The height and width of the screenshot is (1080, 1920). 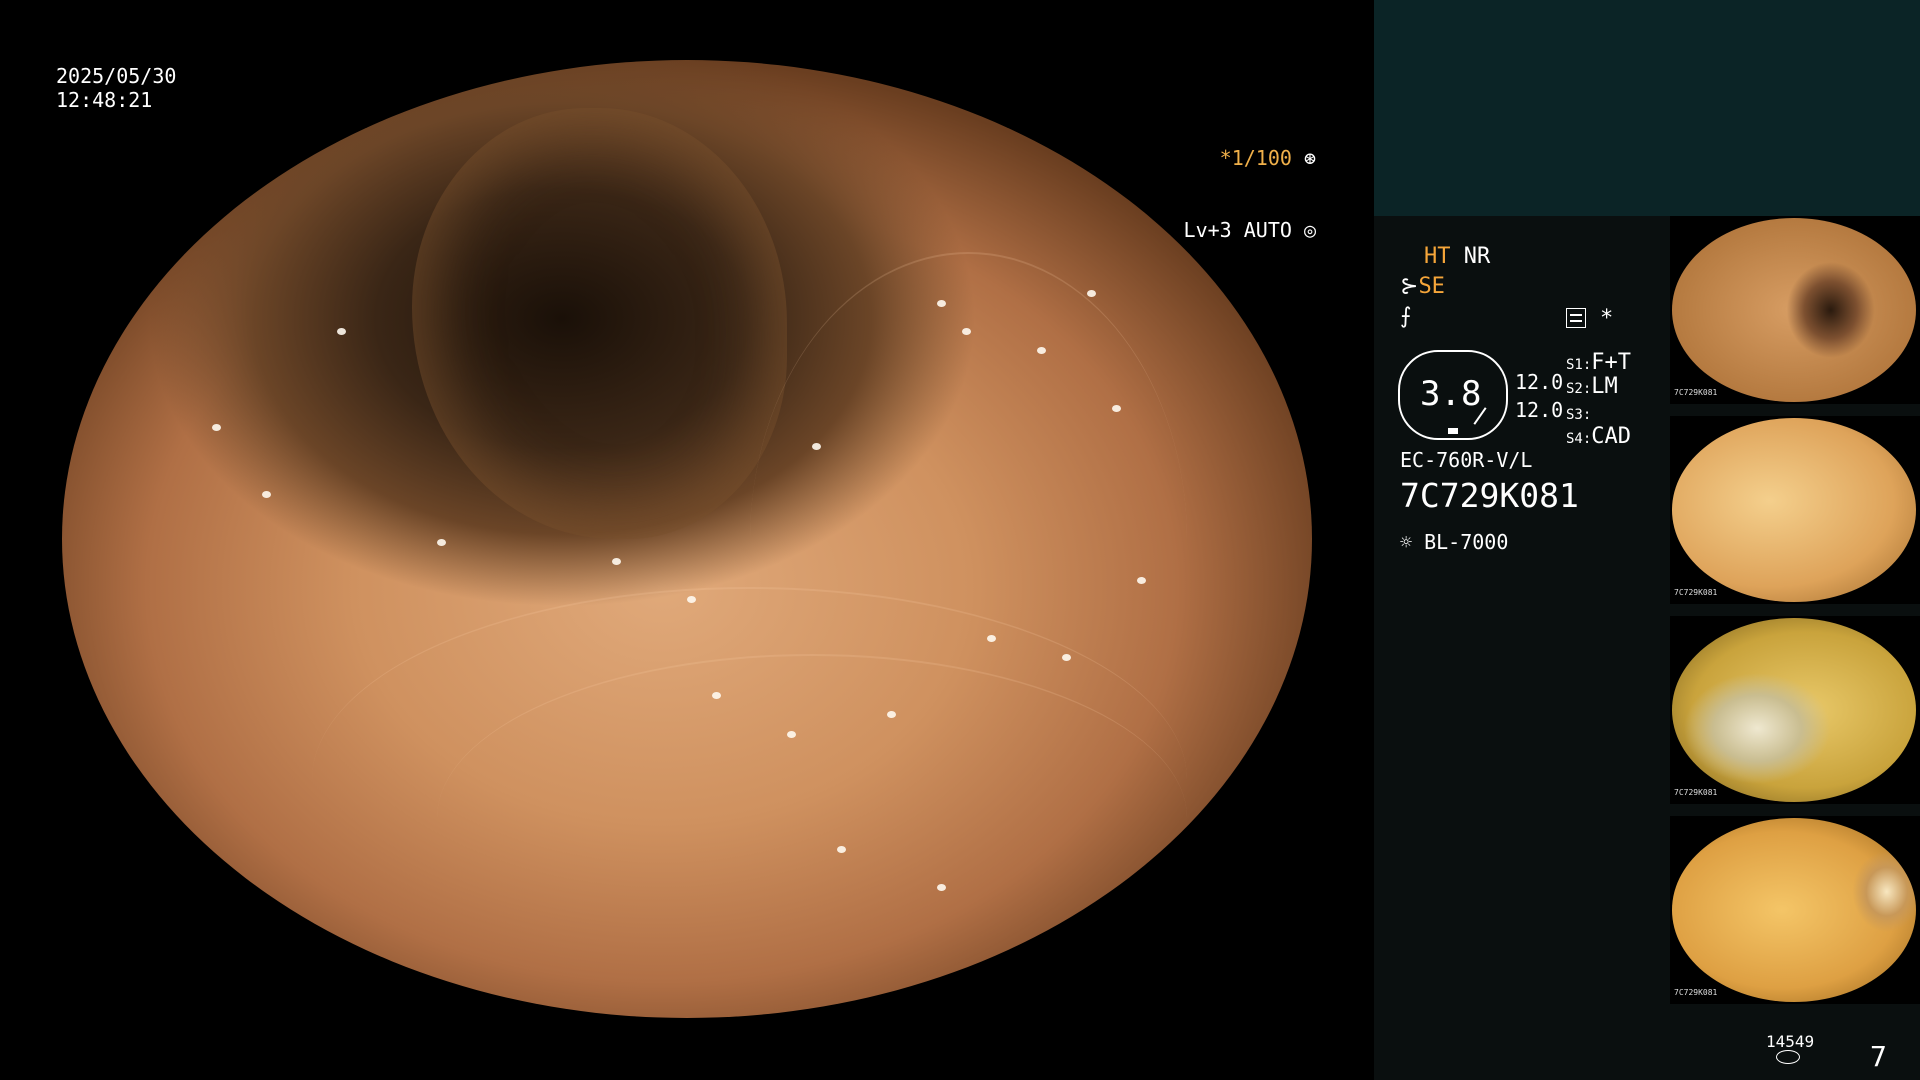 I want to click on ht-label: HT, so click(x=1437, y=256).